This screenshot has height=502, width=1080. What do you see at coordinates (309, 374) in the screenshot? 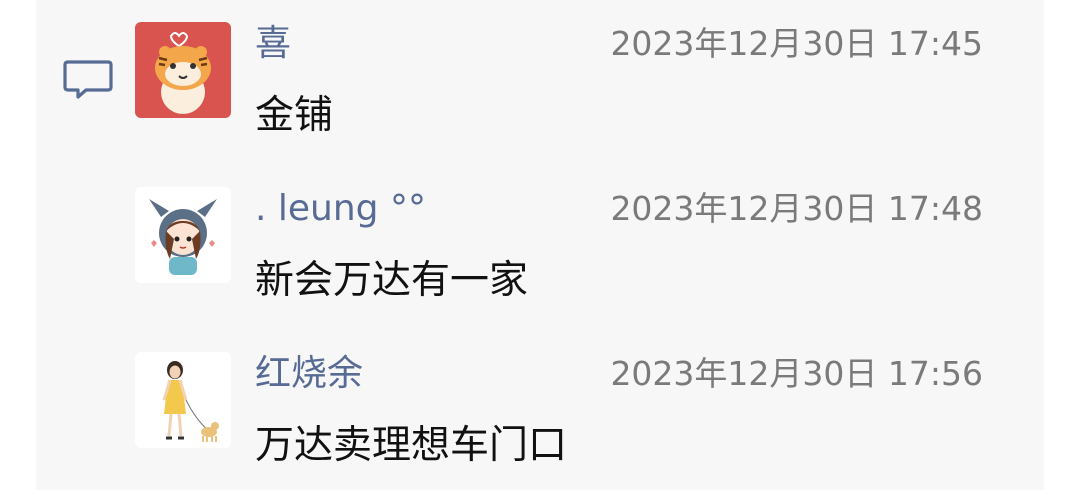
I see `author-name: 红烧余` at bounding box center [309, 374].